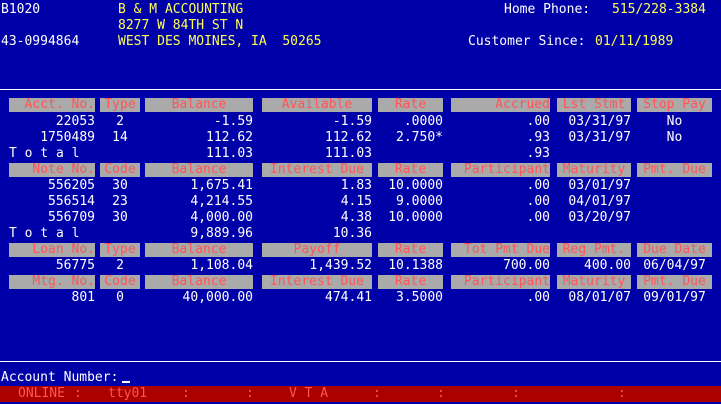 This screenshot has height=404, width=721. What do you see at coordinates (181, 9) in the screenshot?
I see `bank-name: B & M ACCOUNTING` at bounding box center [181, 9].